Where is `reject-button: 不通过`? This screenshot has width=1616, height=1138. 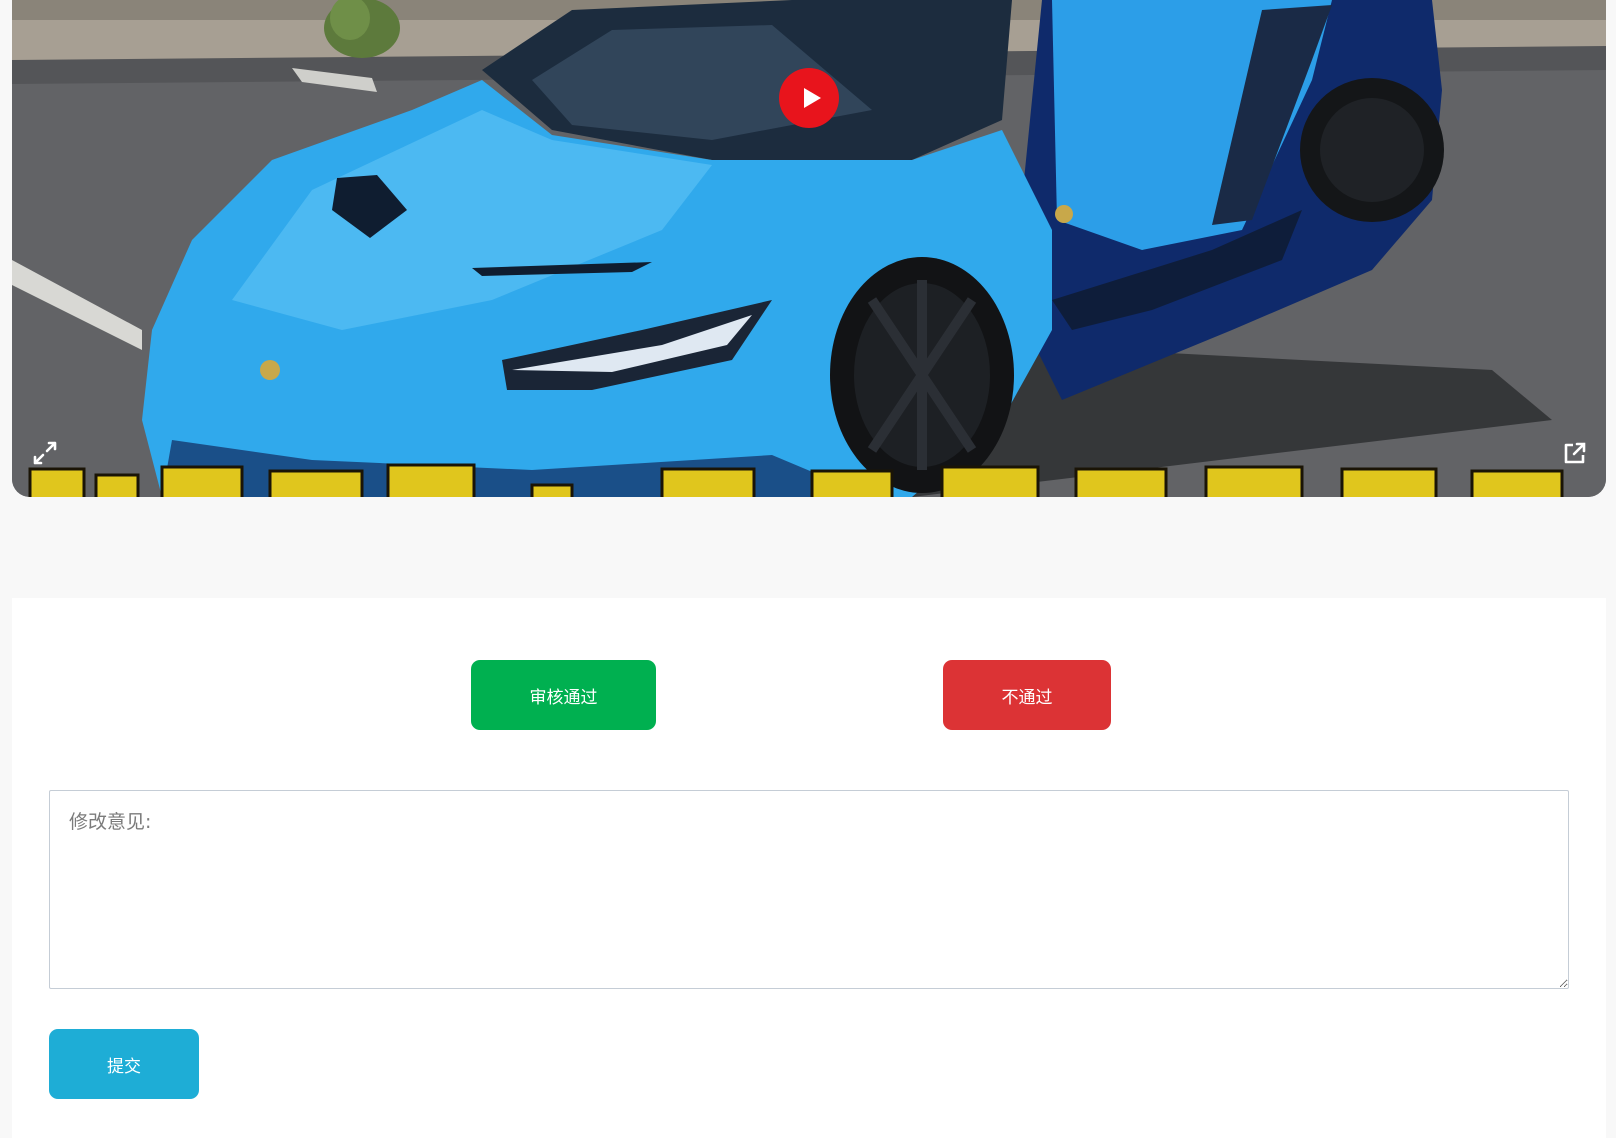 reject-button: 不通过 is located at coordinates (1027, 695).